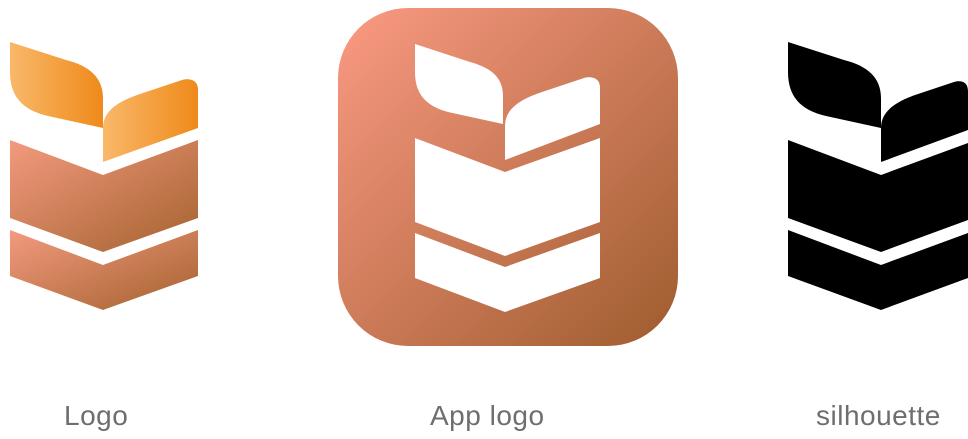  What do you see at coordinates (878, 196) in the screenshot?
I see `silhouette-upper-chevron-shape` at bounding box center [878, 196].